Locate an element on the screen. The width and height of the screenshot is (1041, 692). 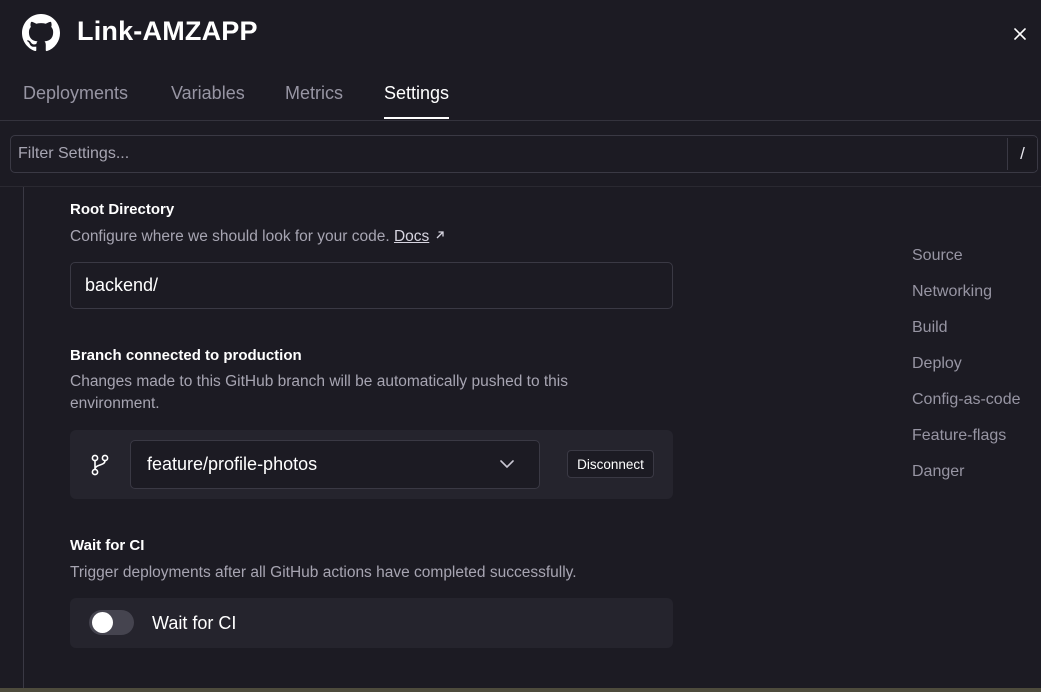
external-link-icon is located at coordinates (440, 235).